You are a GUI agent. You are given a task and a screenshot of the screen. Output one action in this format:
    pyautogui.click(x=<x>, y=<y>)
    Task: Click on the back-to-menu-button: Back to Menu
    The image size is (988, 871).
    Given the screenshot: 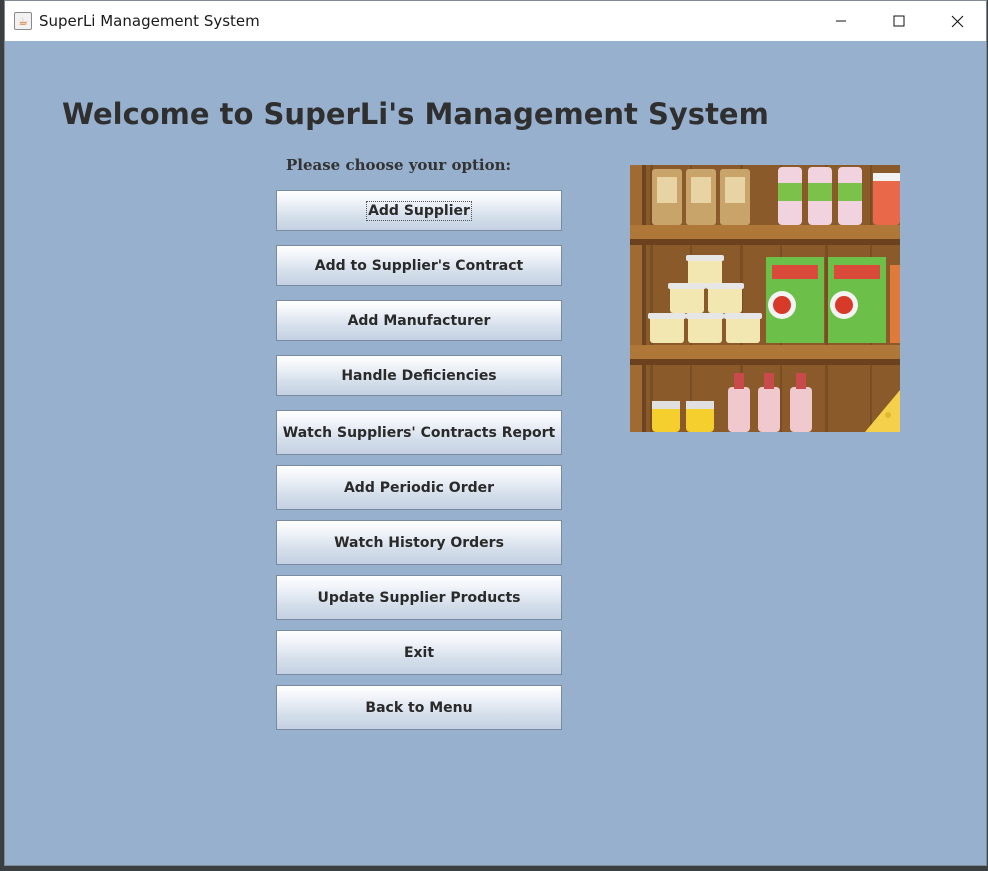 What is the action you would take?
    pyautogui.click(x=419, y=707)
    